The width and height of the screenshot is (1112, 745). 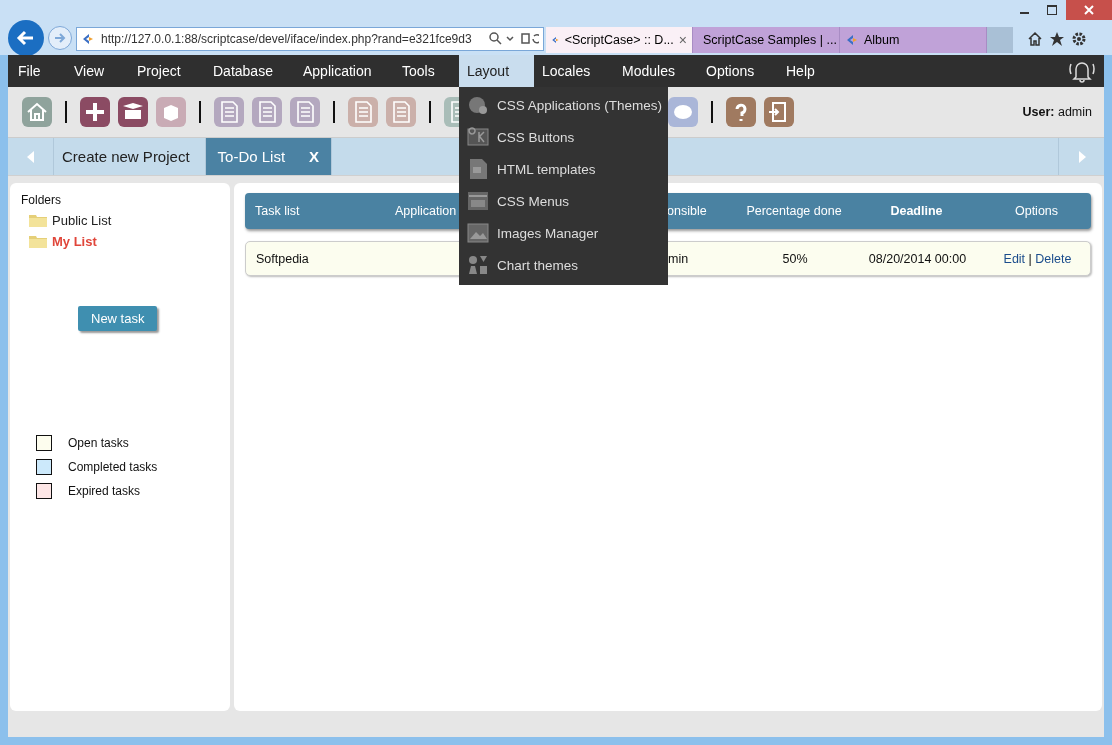 What do you see at coordinates (741, 112) in the screenshot?
I see `help-icon` at bounding box center [741, 112].